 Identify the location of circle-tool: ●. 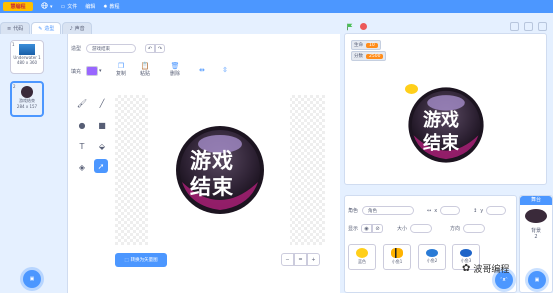
(82, 125).